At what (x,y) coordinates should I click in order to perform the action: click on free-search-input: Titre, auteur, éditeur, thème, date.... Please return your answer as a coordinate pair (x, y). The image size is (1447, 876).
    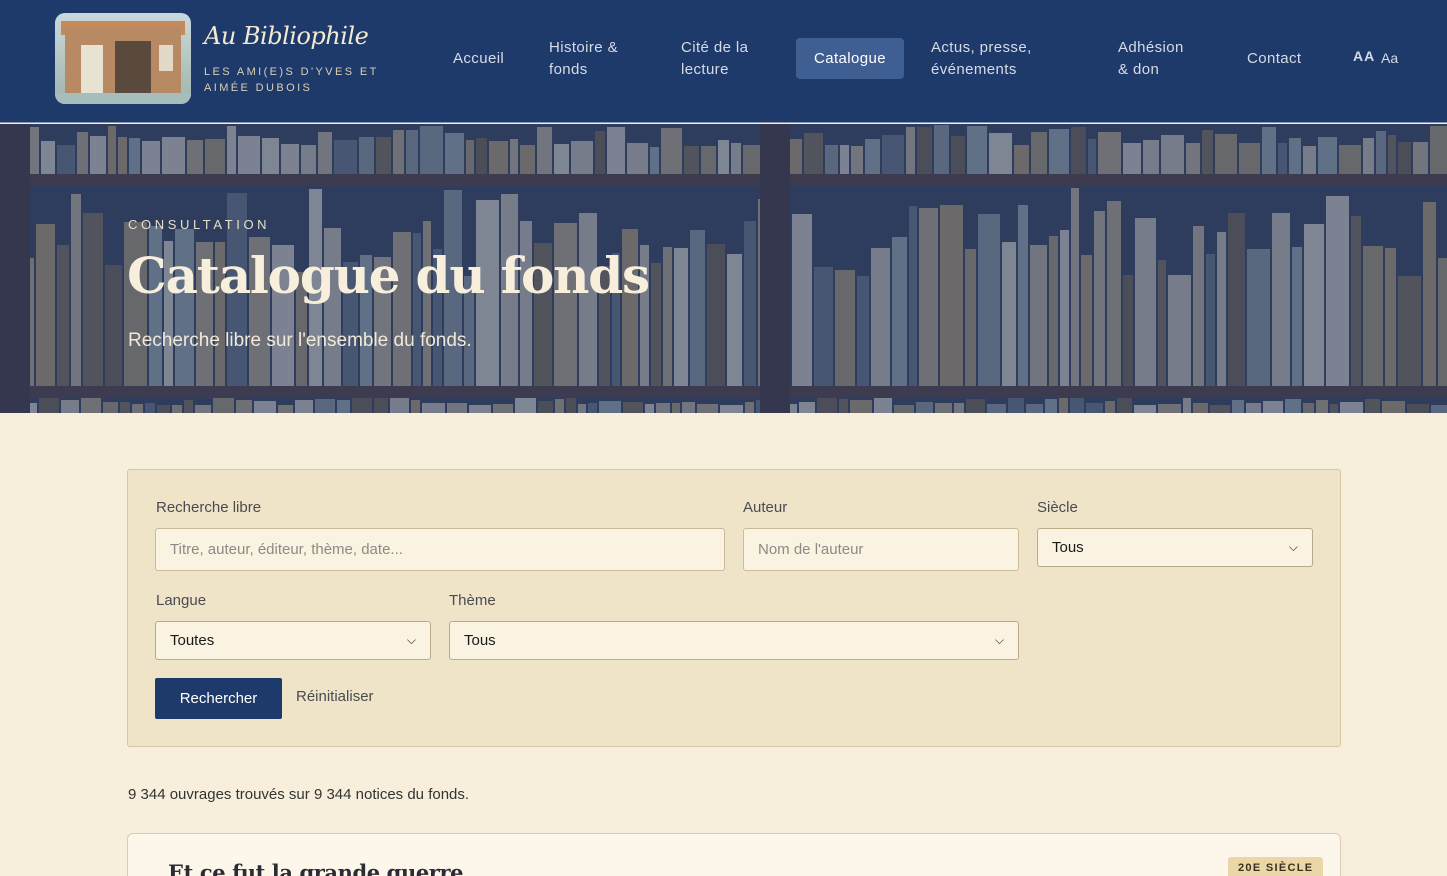
    Looking at the image, I should click on (440, 549).